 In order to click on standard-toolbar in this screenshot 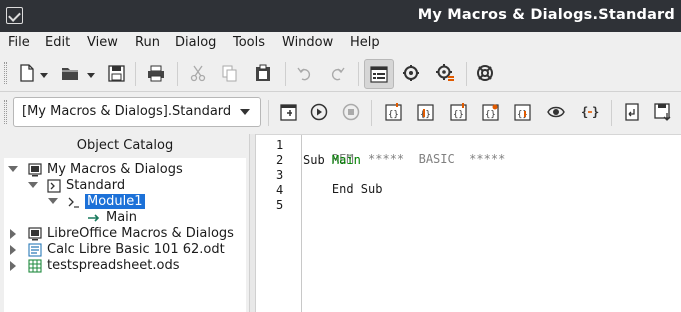, I will do `click(340, 74)`.